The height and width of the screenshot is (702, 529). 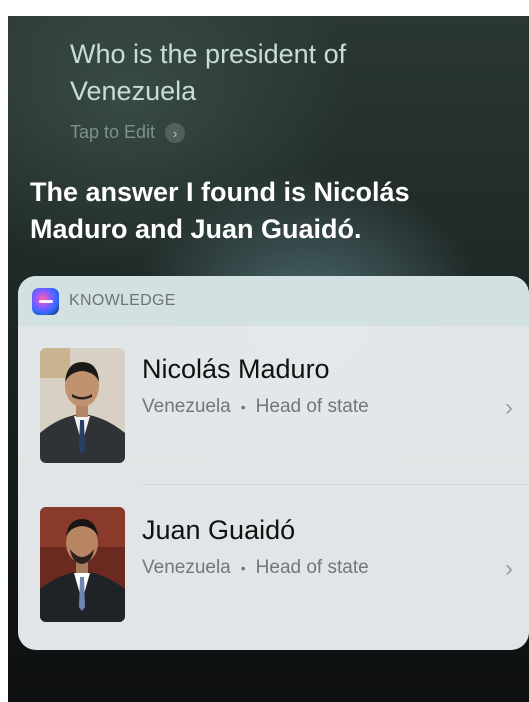 I want to click on siri-icon, so click(x=45, y=301).